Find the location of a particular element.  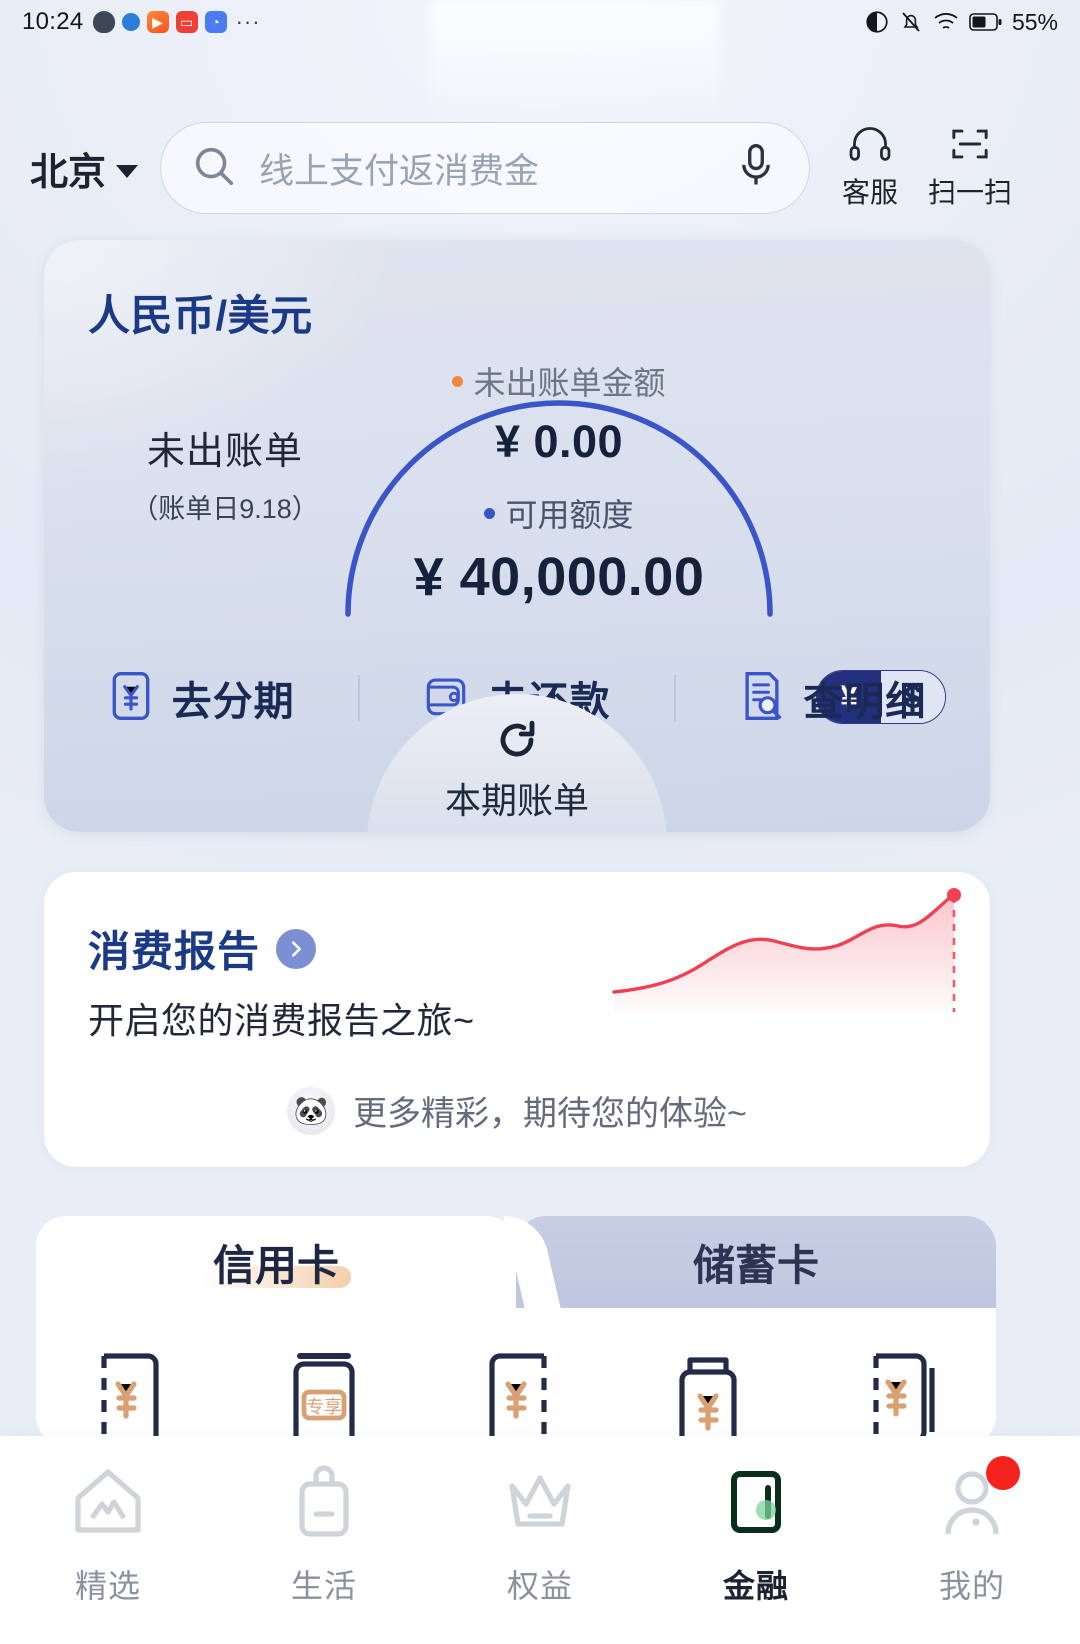

report-title: 消费报告 is located at coordinates (174, 951).